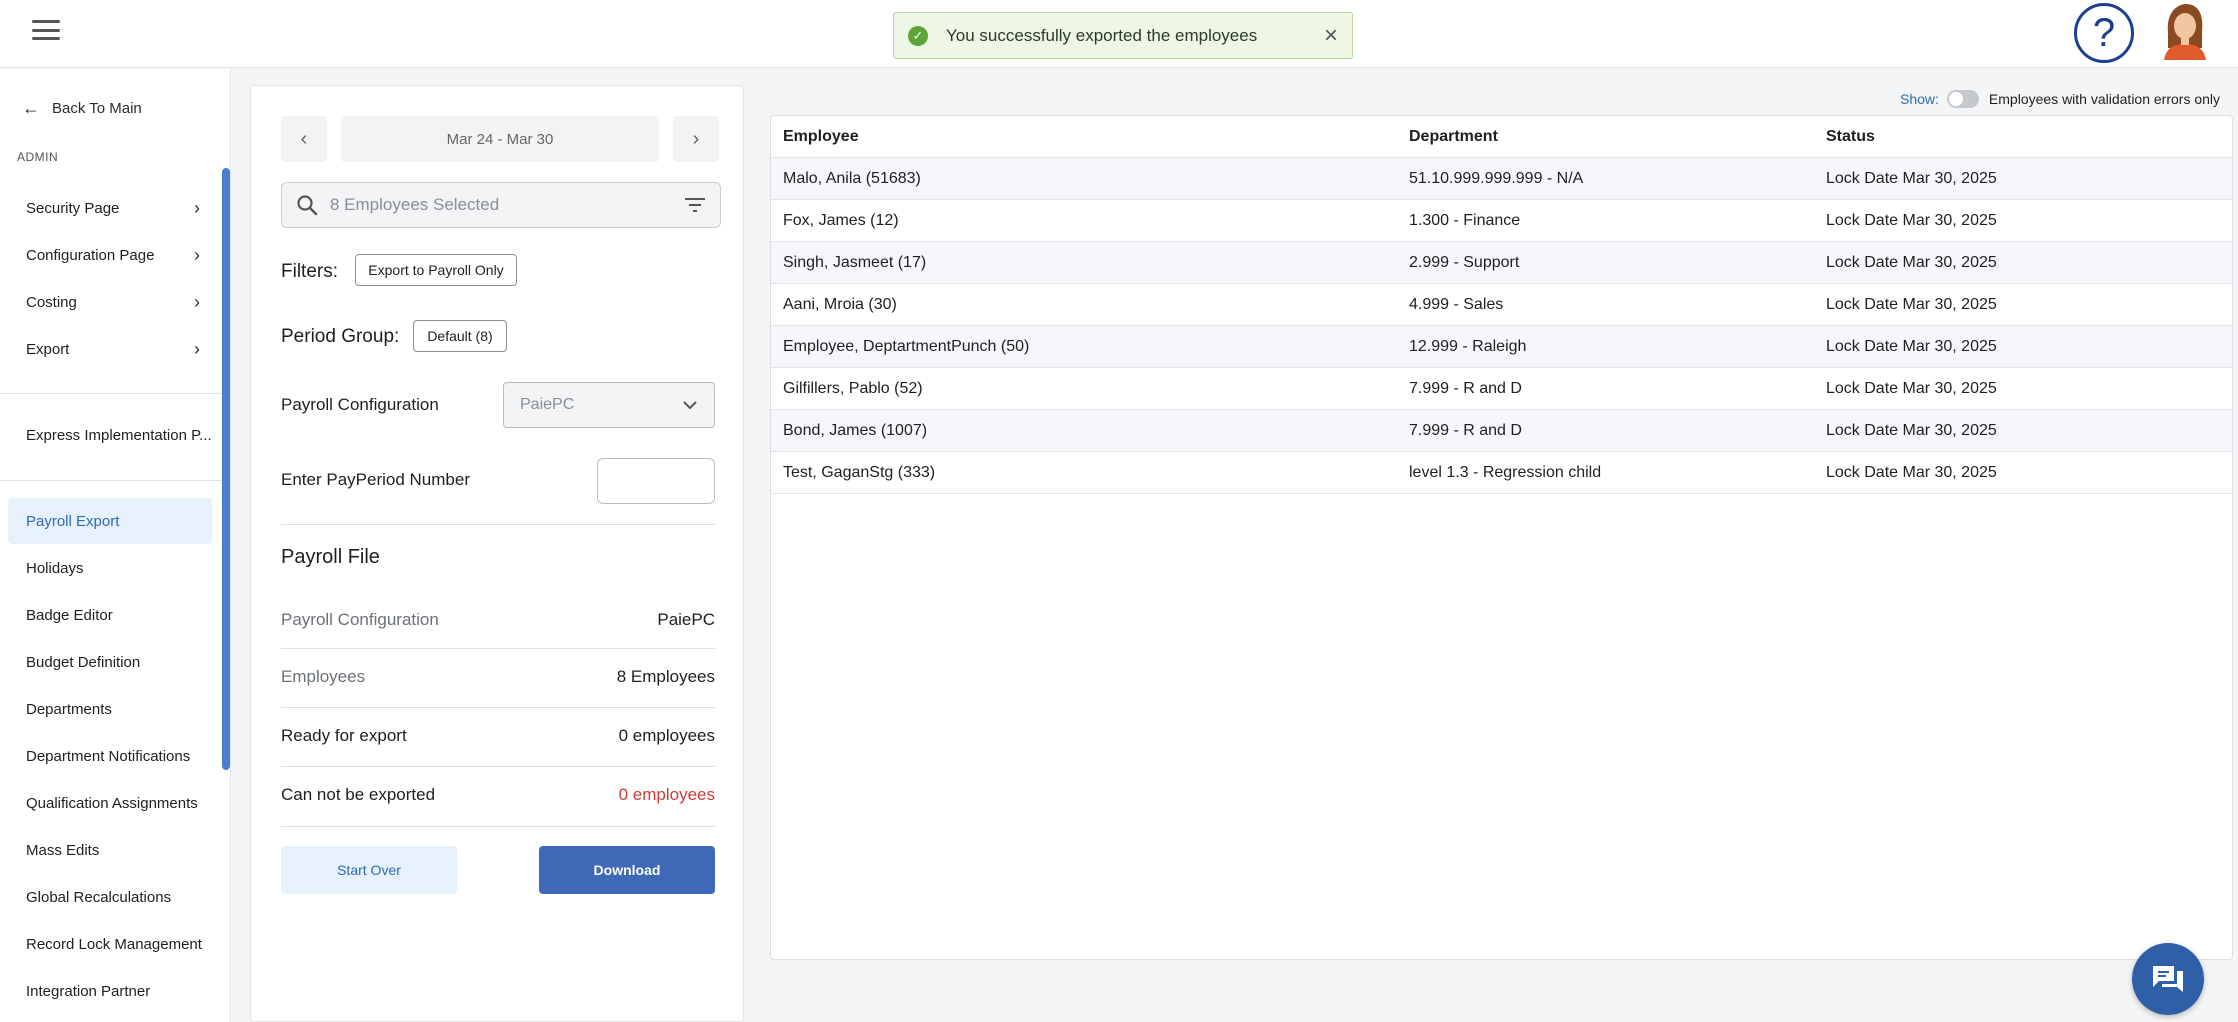 The image size is (2238, 1022). What do you see at coordinates (90, 255) in the screenshot?
I see `sidebar-group-label: Configuration Page` at bounding box center [90, 255].